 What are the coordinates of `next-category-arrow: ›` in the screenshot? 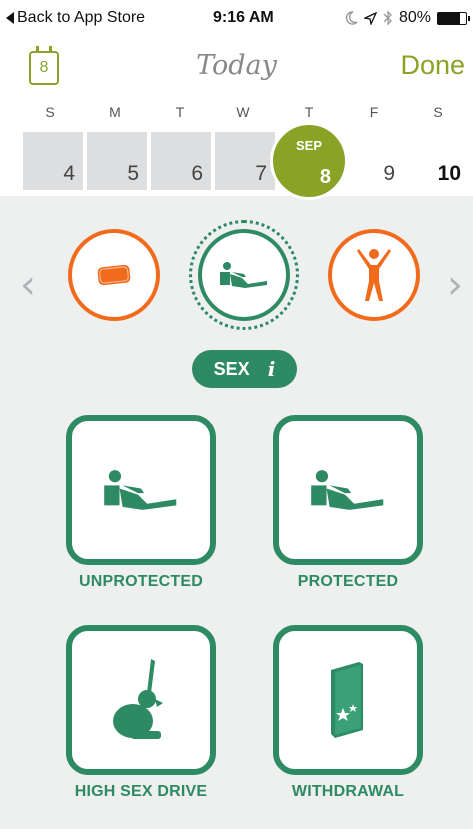 It's located at (455, 285).